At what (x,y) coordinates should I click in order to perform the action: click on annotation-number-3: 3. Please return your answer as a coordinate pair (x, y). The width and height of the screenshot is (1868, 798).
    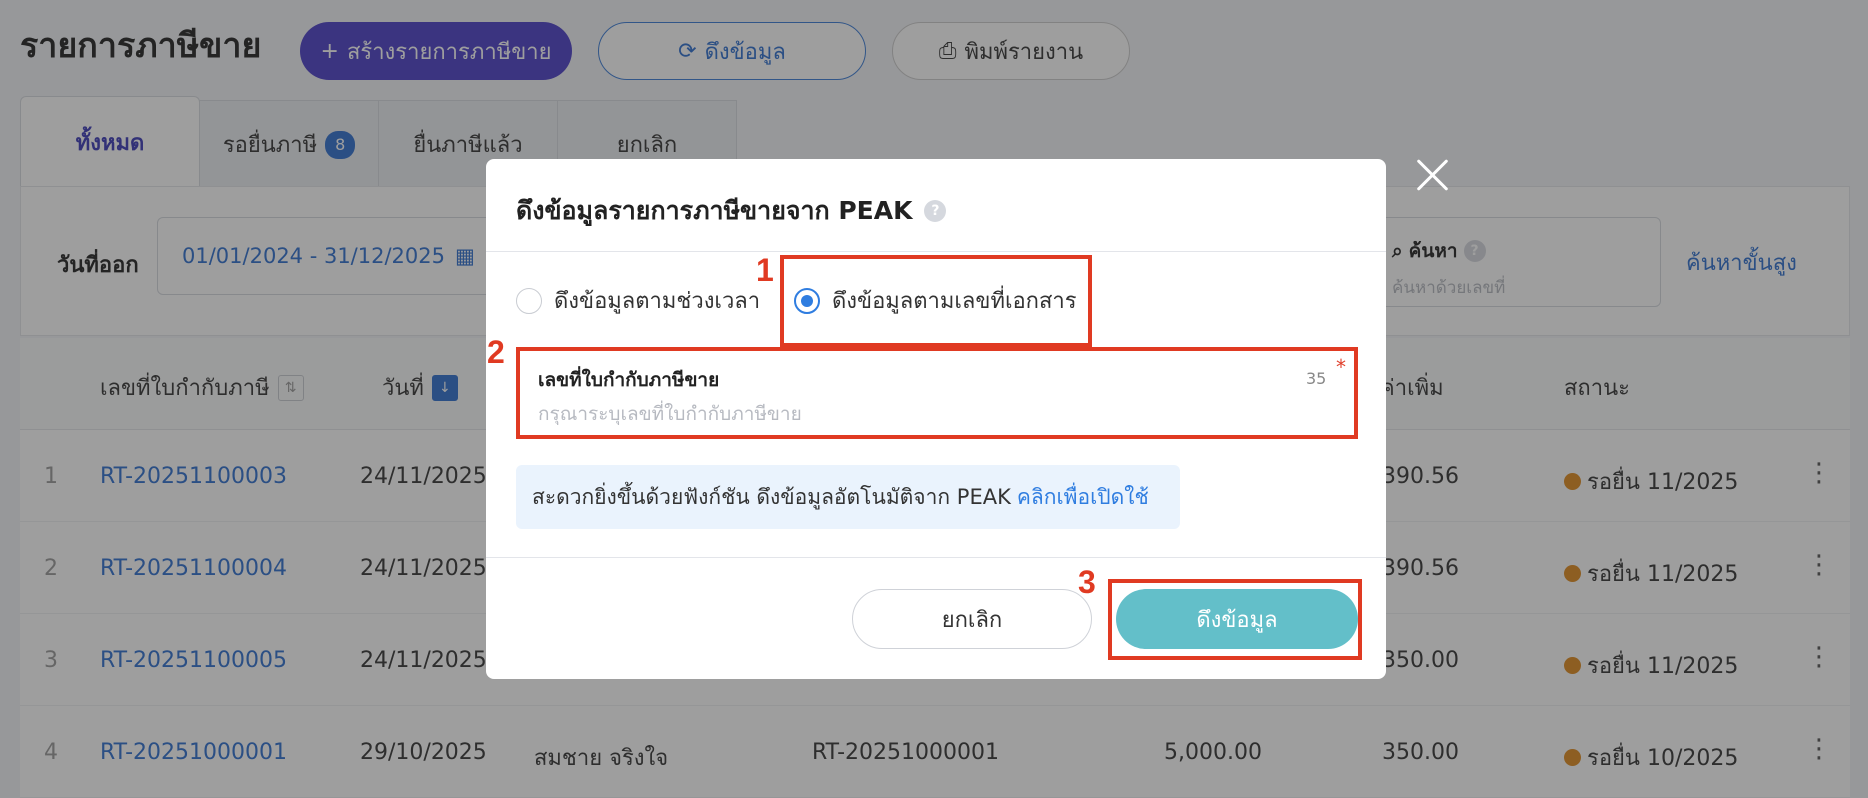
    Looking at the image, I should click on (1087, 582).